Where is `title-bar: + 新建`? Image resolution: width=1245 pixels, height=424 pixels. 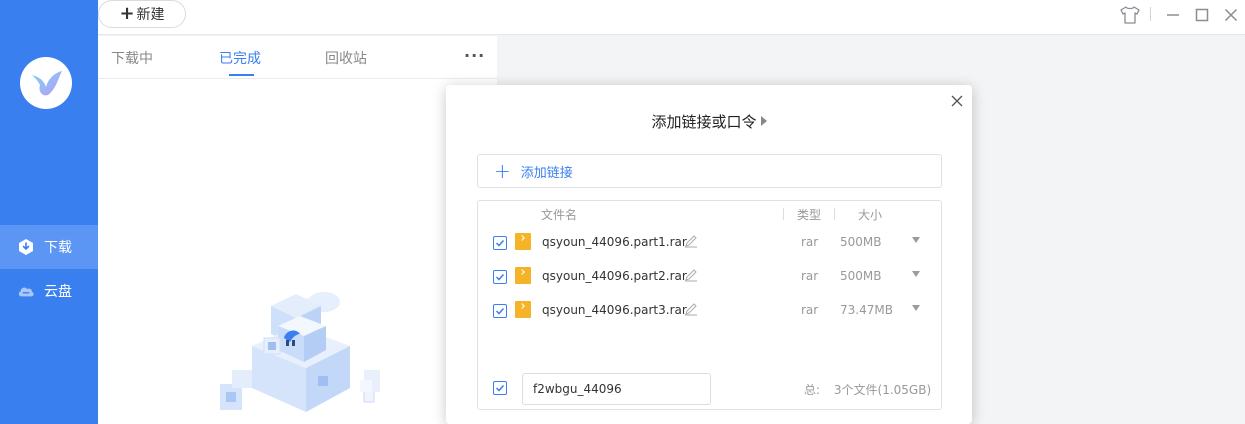
title-bar: + 新建 is located at coordinates (671, 17).